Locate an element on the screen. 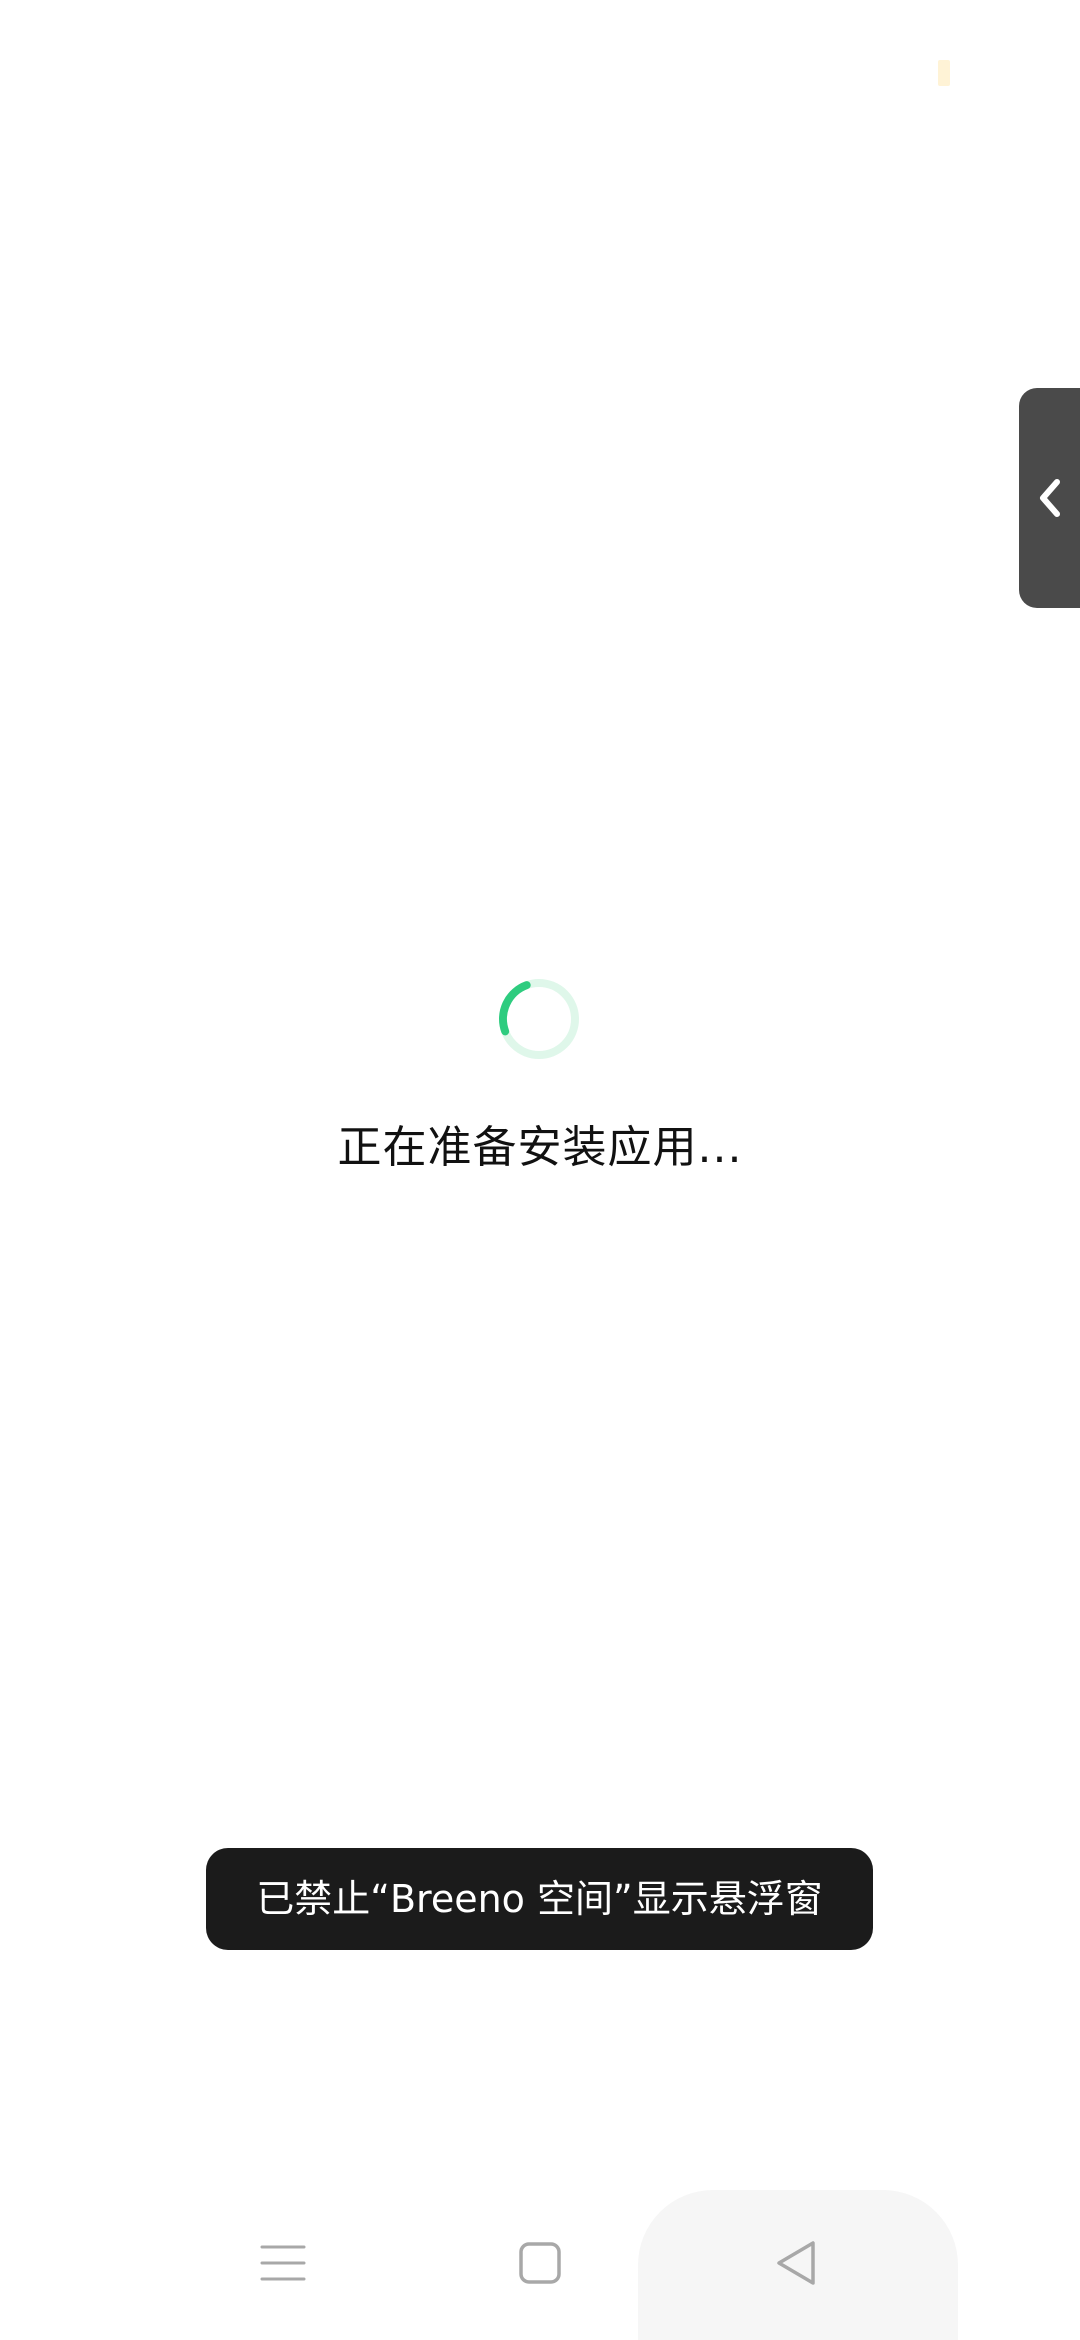 Image resolution: width=1080 pixels, height=2340 pixels. navigation-bar is located at coordinates (540, 2260).